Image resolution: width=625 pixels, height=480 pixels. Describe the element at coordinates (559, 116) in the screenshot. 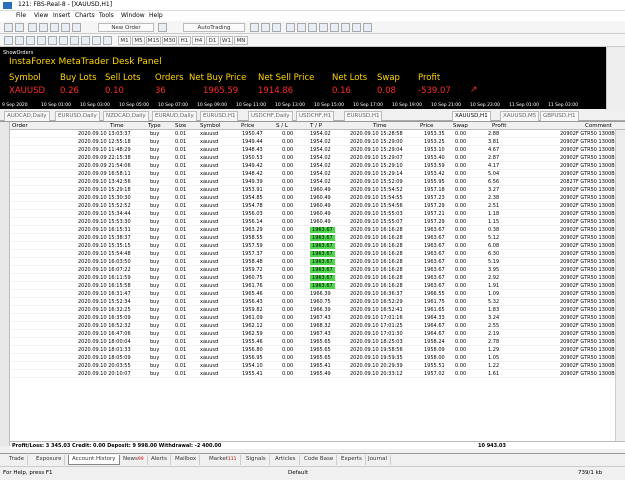

I see `chart-tab: GBPUSD,H1` at that location.